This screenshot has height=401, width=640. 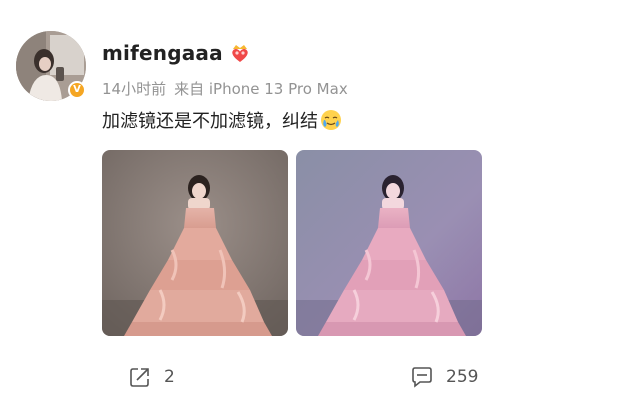 What do you see at coordinates (331, 120) in the screenshot?
I see `smiling-face-with-tear-icon` at bounding box center [331, 120].